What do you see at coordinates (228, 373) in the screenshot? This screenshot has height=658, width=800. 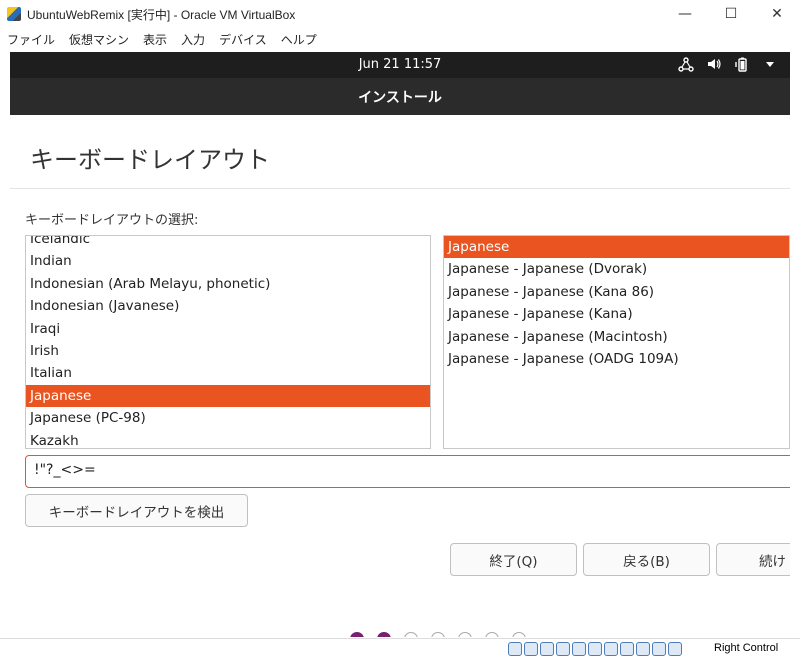 I see `layout-item: Italian` at bounding box center [228, 373].